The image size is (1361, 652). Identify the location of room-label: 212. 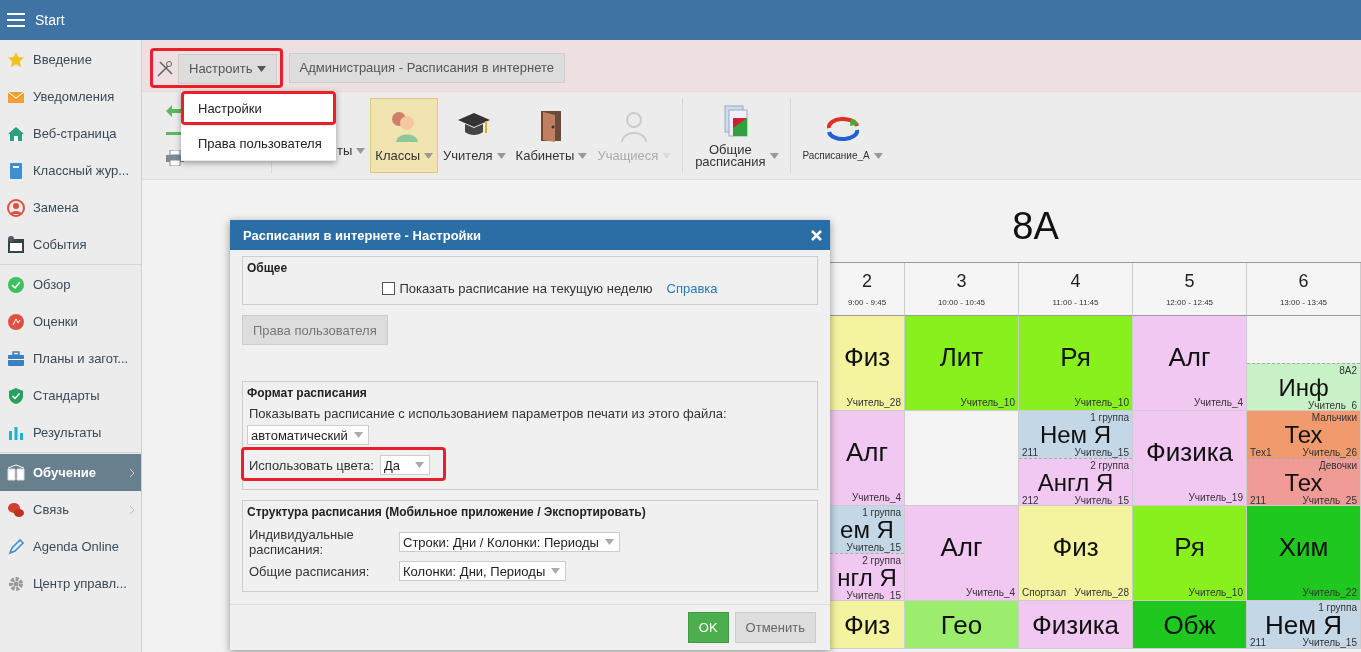
(1030, 499).